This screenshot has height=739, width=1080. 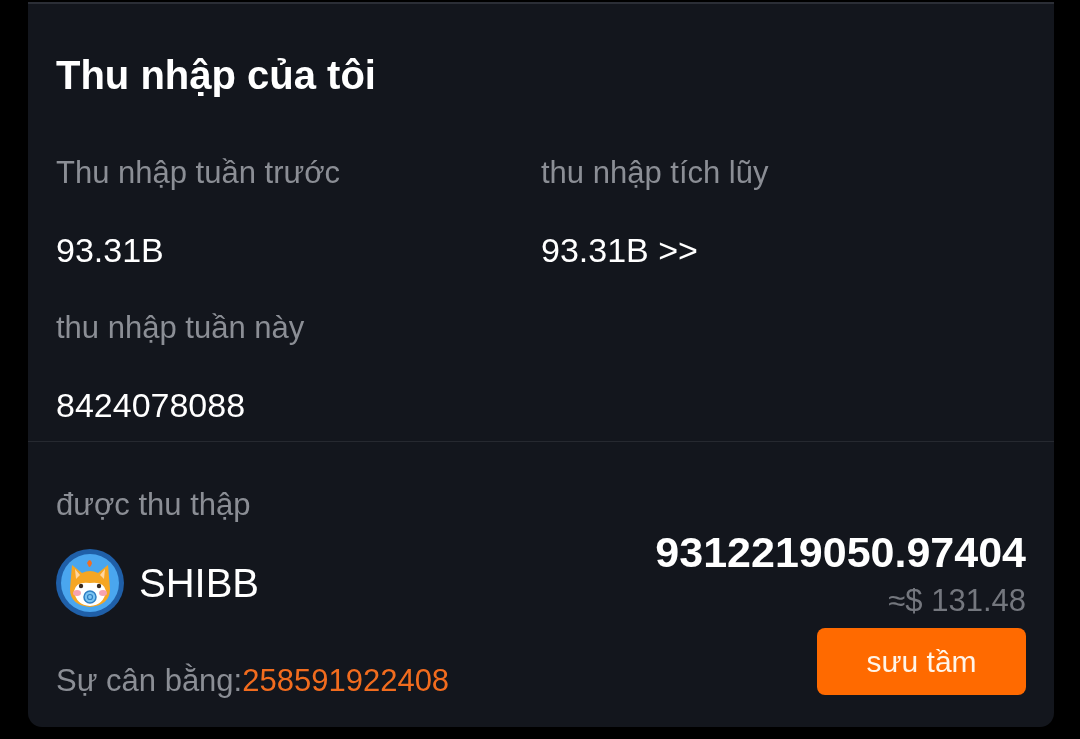 I want to click on stat-label: thu nhập tuần này, so click(x=181, y=328).